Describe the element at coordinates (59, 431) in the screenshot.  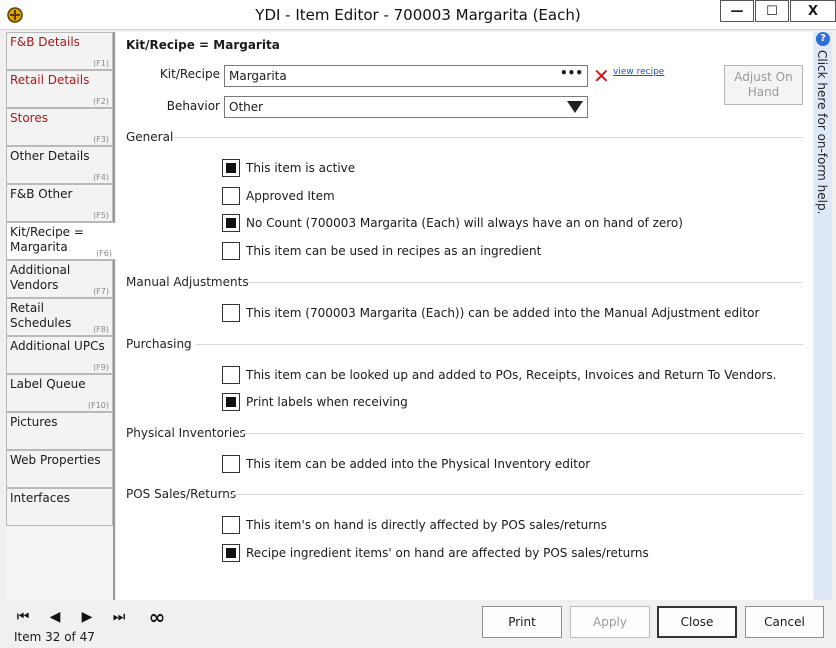
I see `nav-item-pictures: Pictures` at that location.